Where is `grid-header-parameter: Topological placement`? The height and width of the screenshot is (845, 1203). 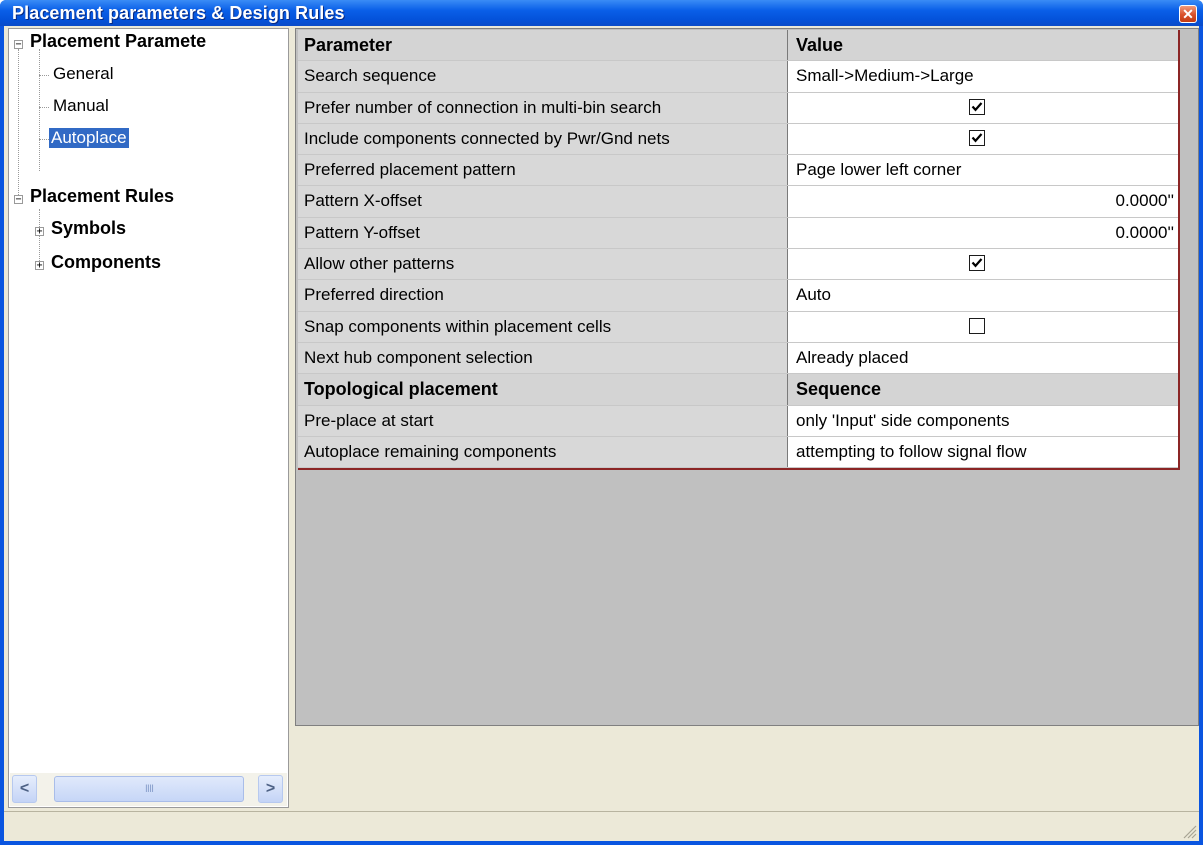
grid-header-parameter: Topological placement is located at coordinates (543, 389).